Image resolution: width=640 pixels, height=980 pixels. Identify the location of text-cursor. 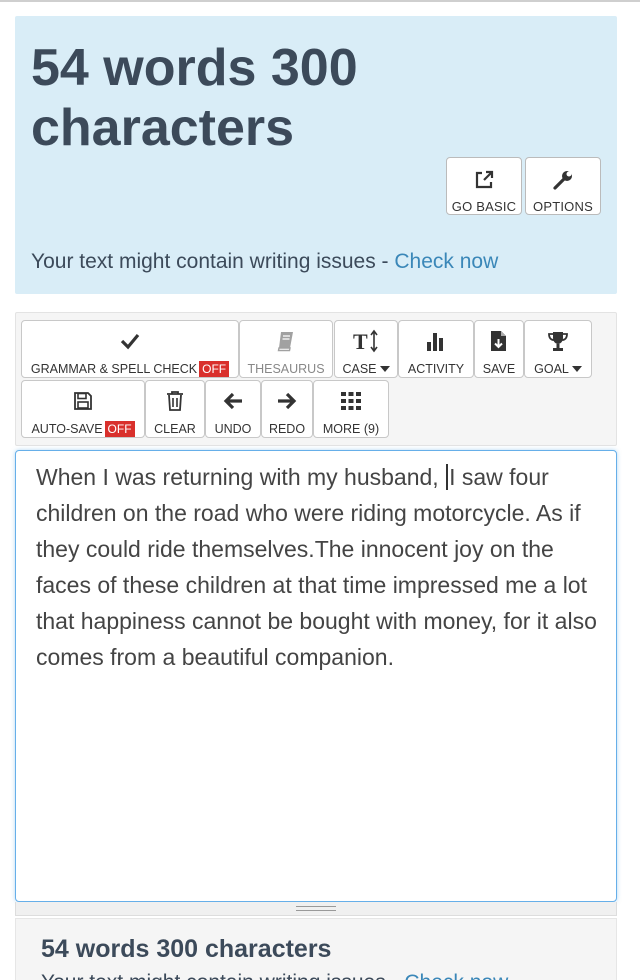
(447, 477).